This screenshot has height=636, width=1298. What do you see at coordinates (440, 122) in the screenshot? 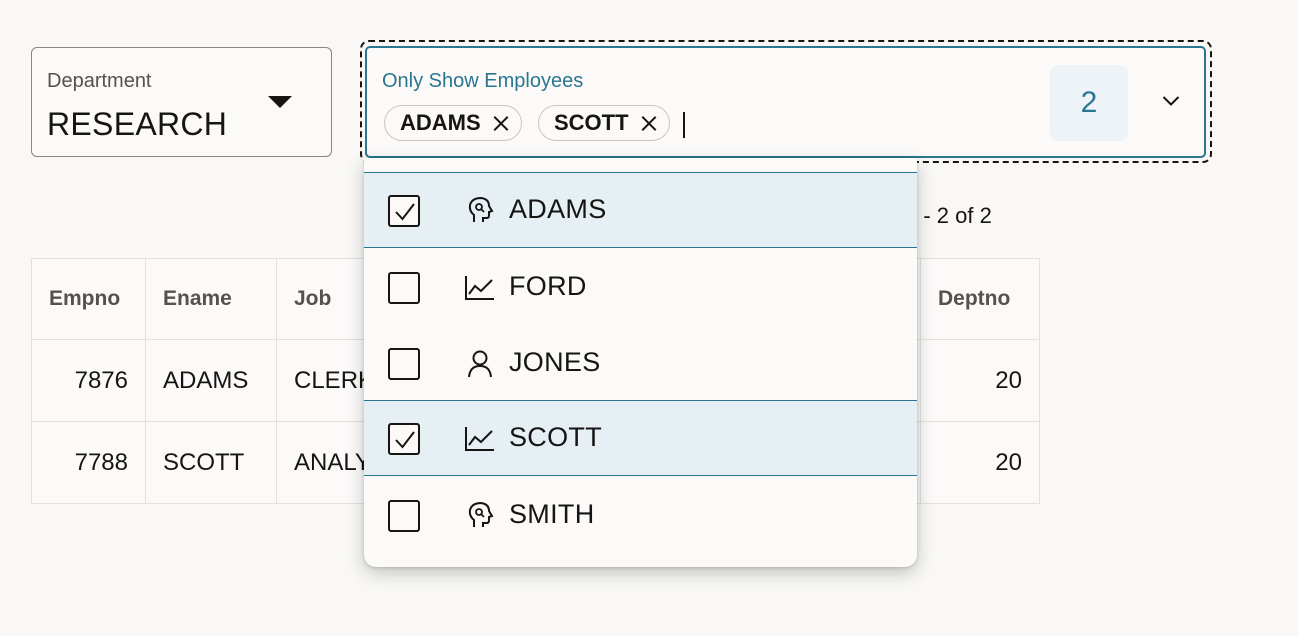
I see `chip-label: ADAMS` at bounding box center [440, 122].